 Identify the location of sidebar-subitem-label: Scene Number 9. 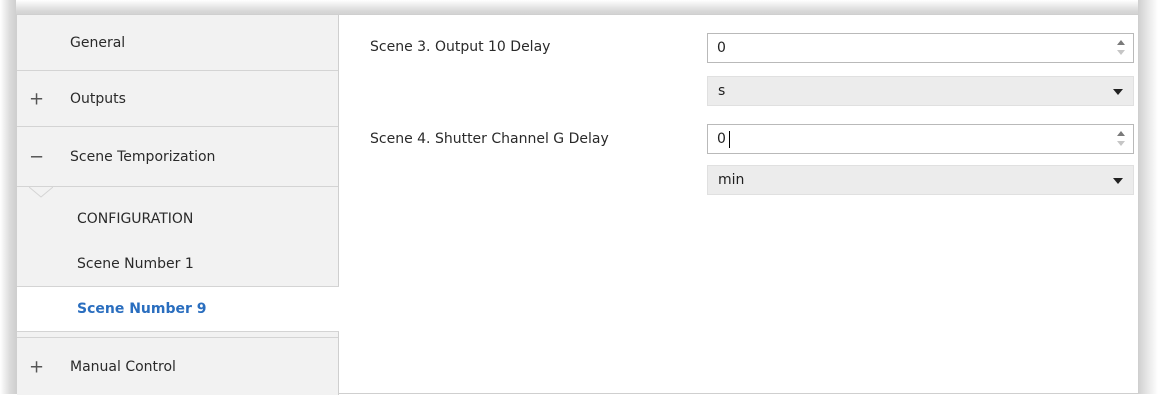
(142, 309).